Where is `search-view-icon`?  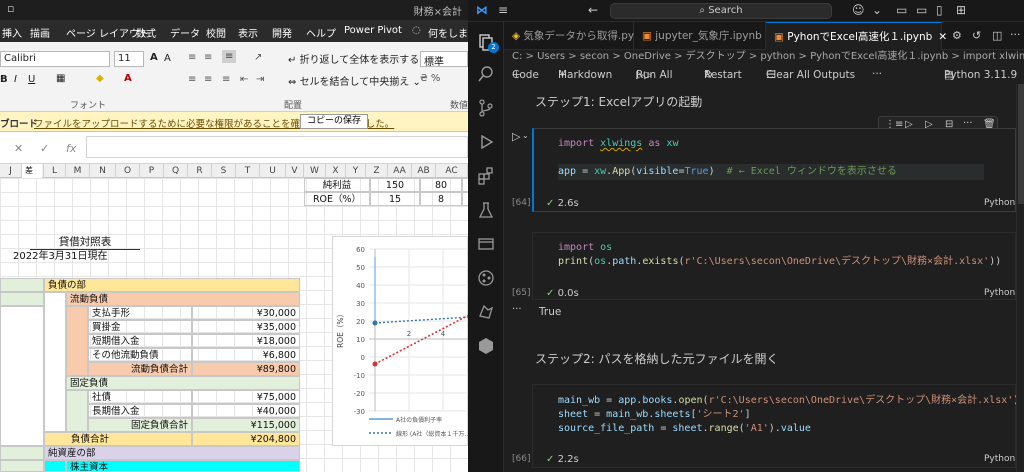 search-view-icon is located at coordinates (486, 74).